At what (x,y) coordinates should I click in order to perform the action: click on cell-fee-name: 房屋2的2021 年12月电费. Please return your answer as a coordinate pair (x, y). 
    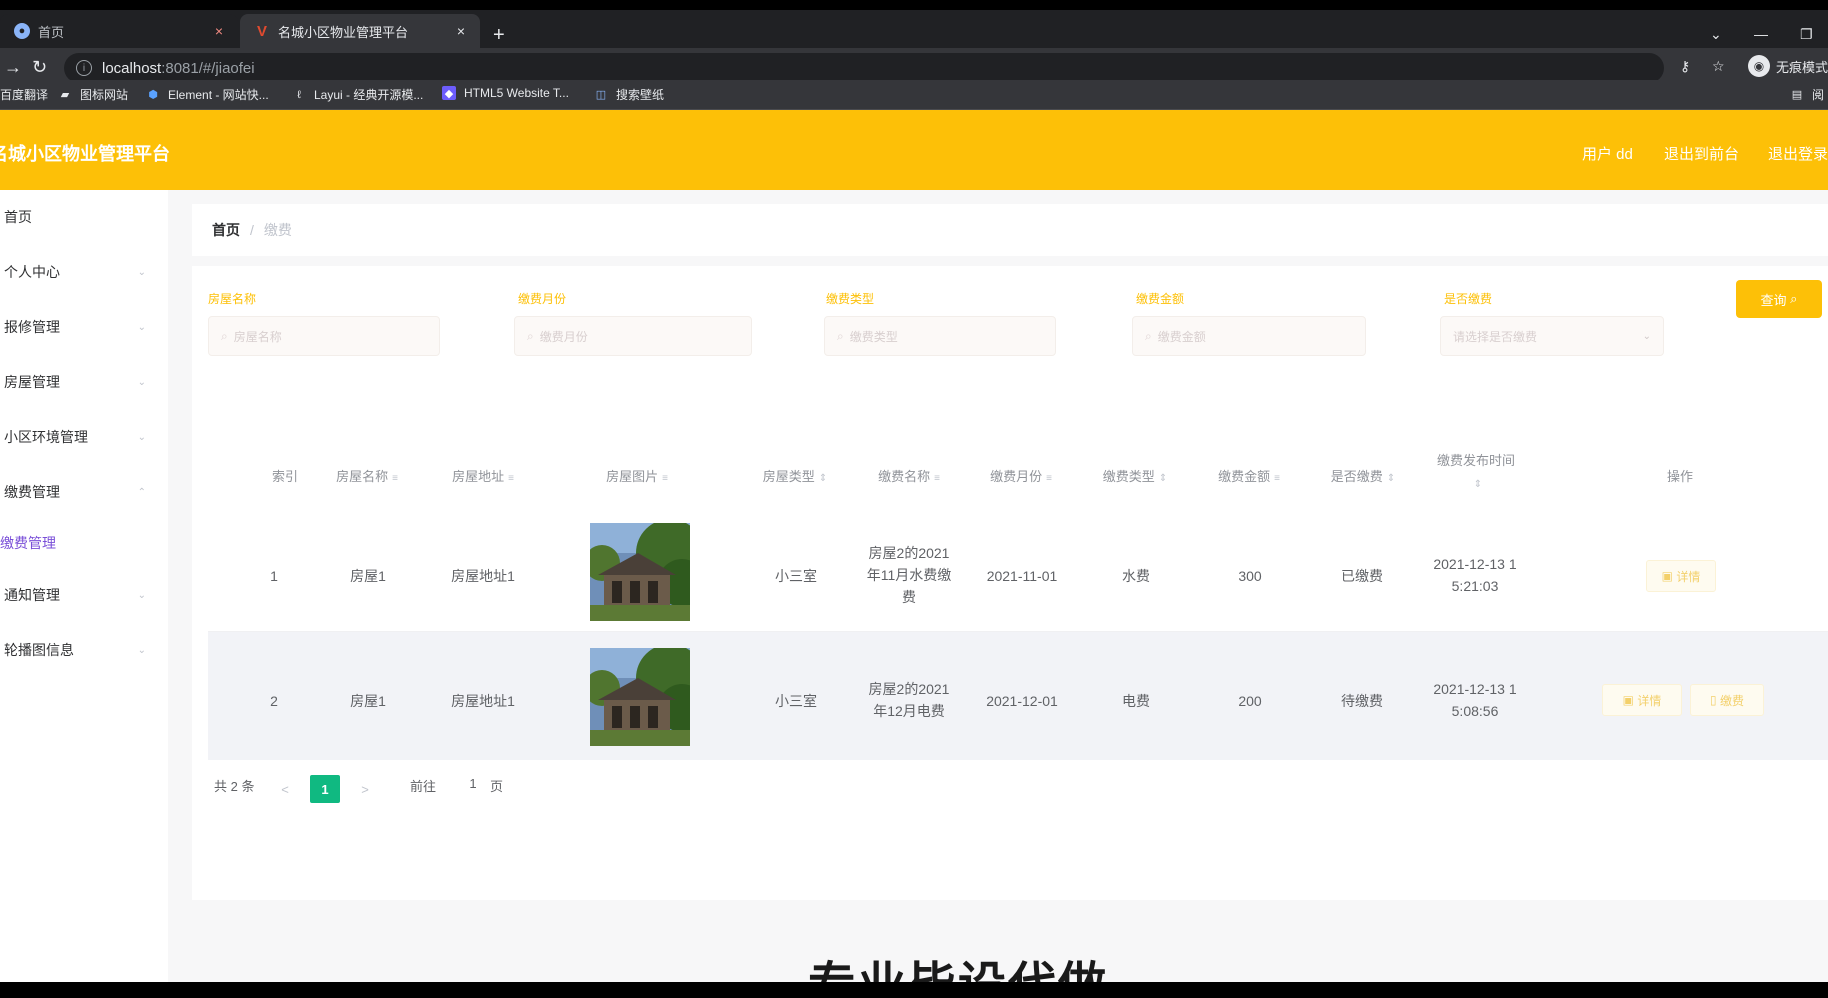
    Looking at the image, I should click on (909, 700).